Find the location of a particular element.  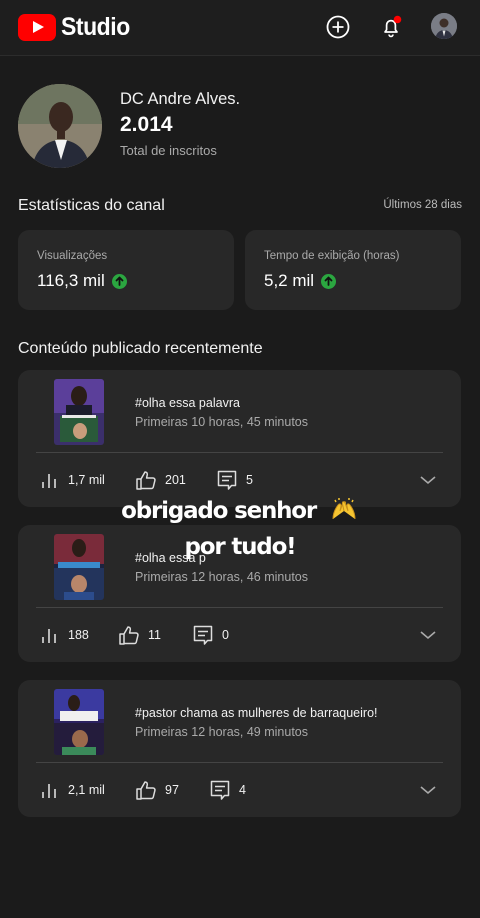

video-meta: Primeiras 10 horas, 45 minutos is located at coordinates (221, 422).